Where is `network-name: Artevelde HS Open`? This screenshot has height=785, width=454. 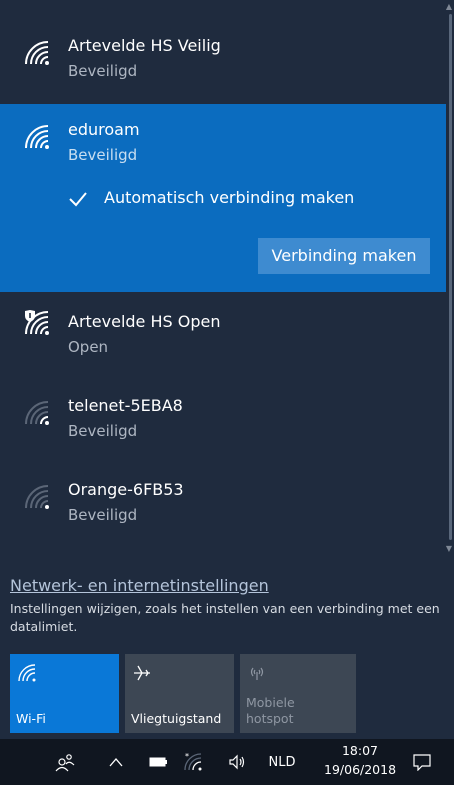 network-name: Artevelde HS Open is located at coordinates (144, 321).